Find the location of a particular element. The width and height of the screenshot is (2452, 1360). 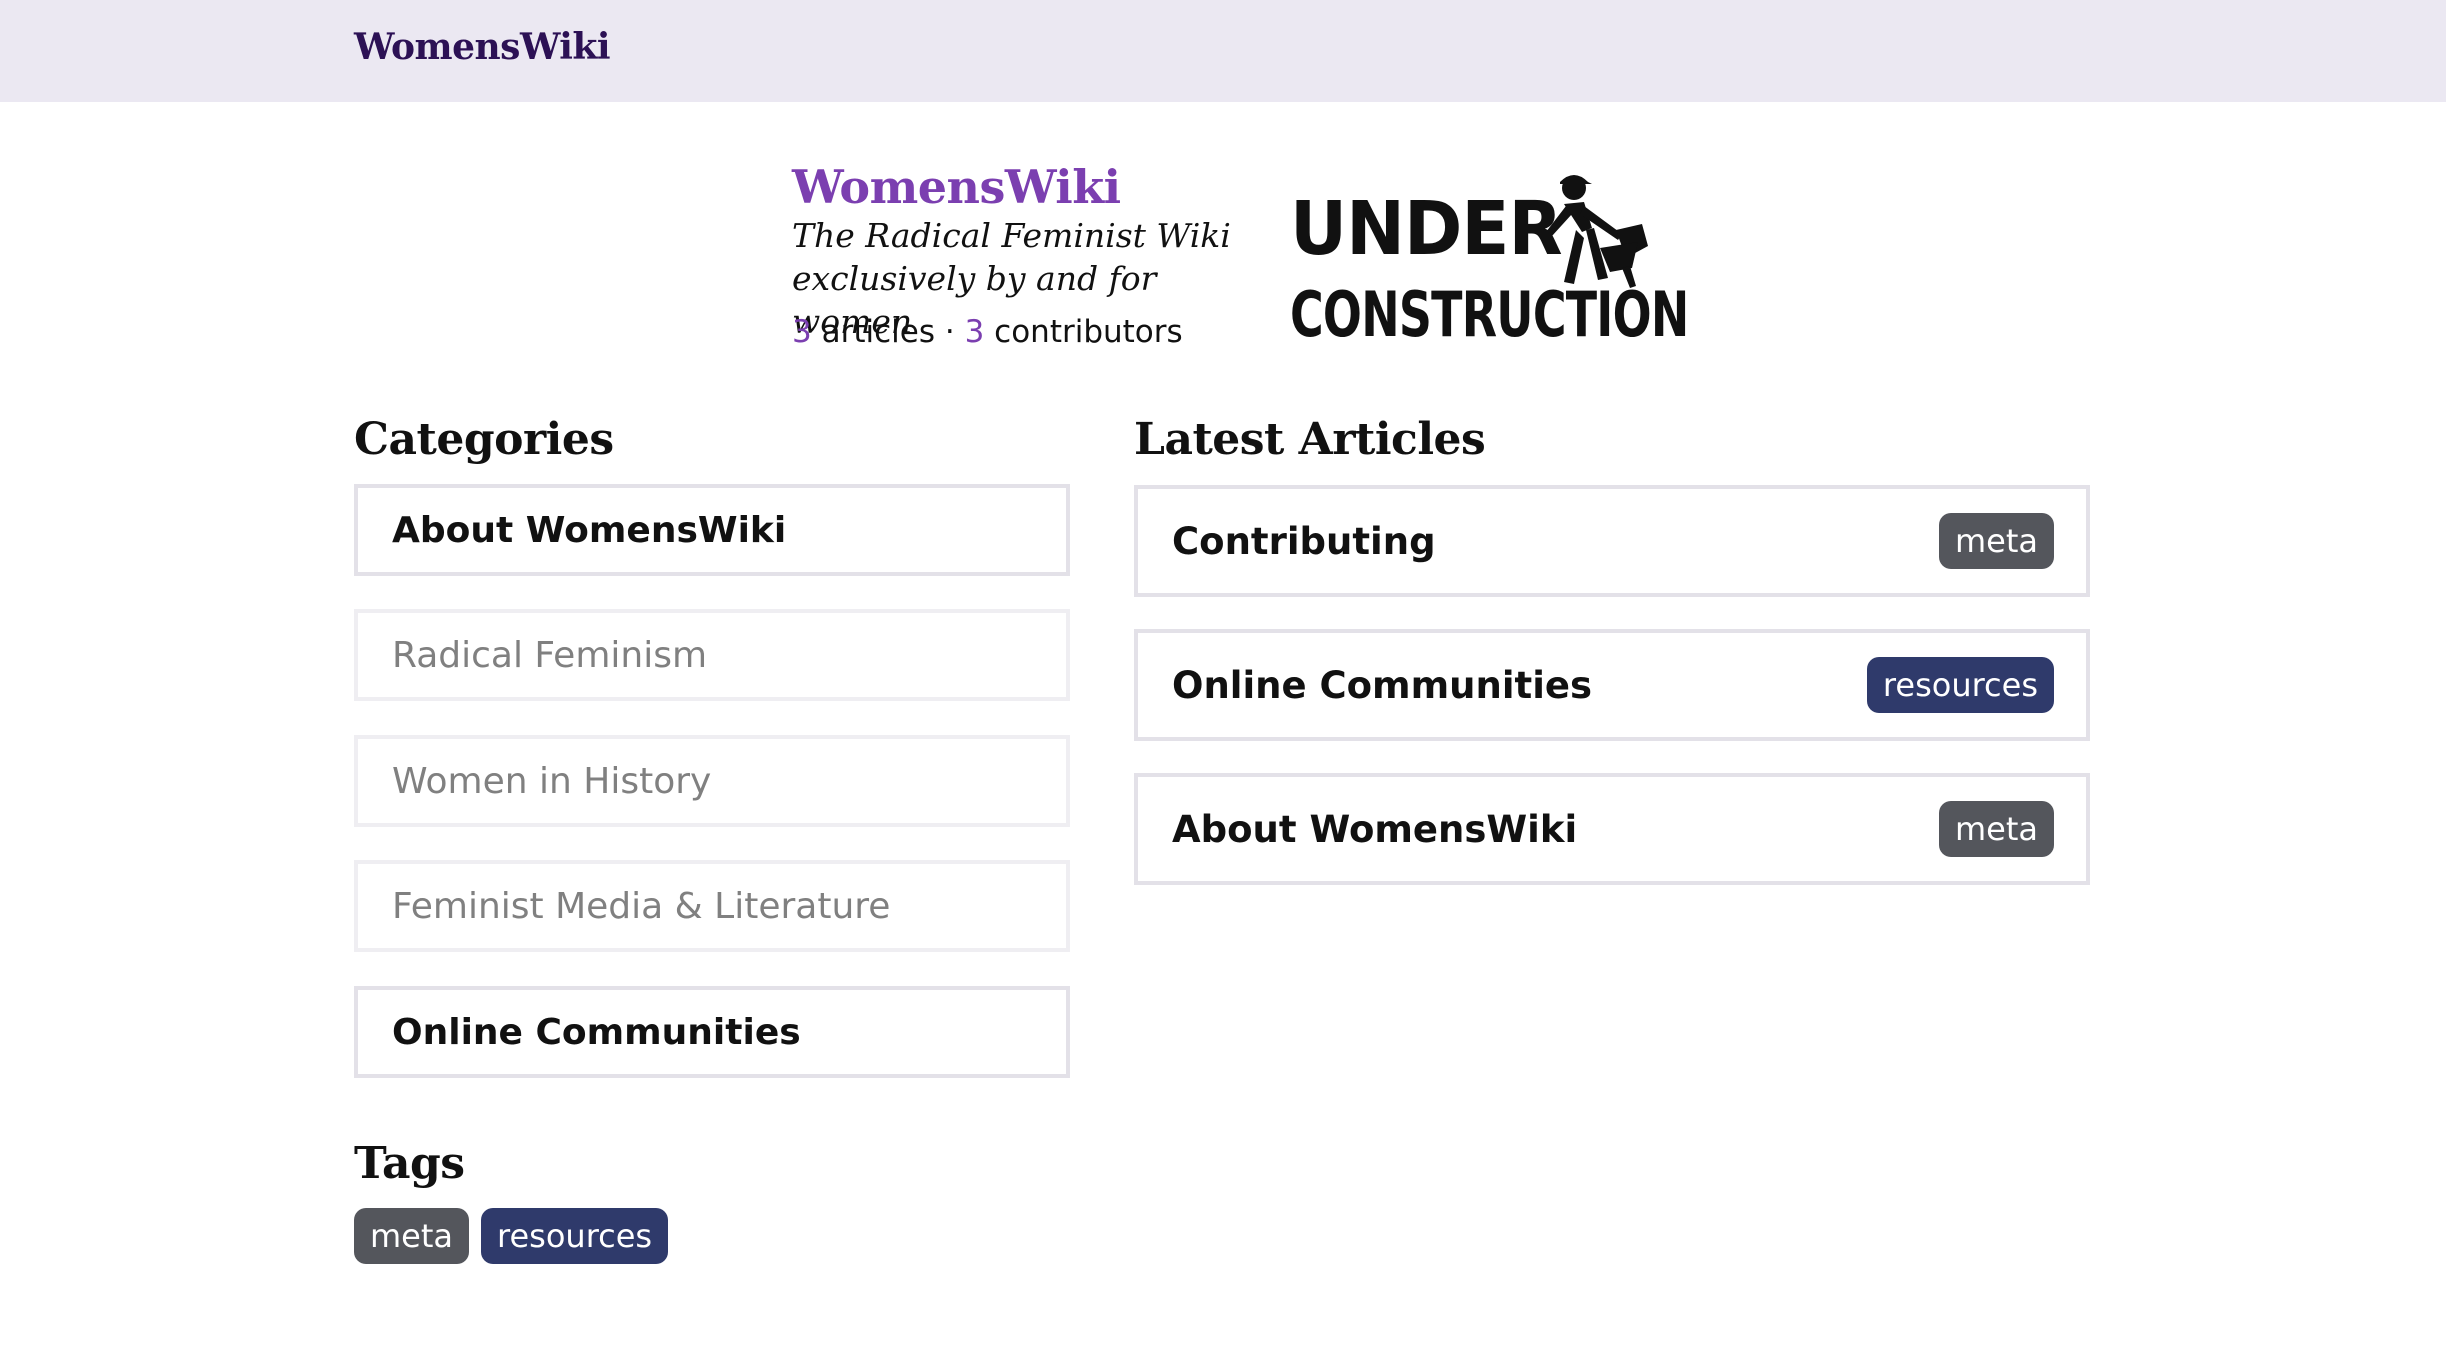

category-about-womenswiki: About WomensWiki is located at coordinates (712, 530).